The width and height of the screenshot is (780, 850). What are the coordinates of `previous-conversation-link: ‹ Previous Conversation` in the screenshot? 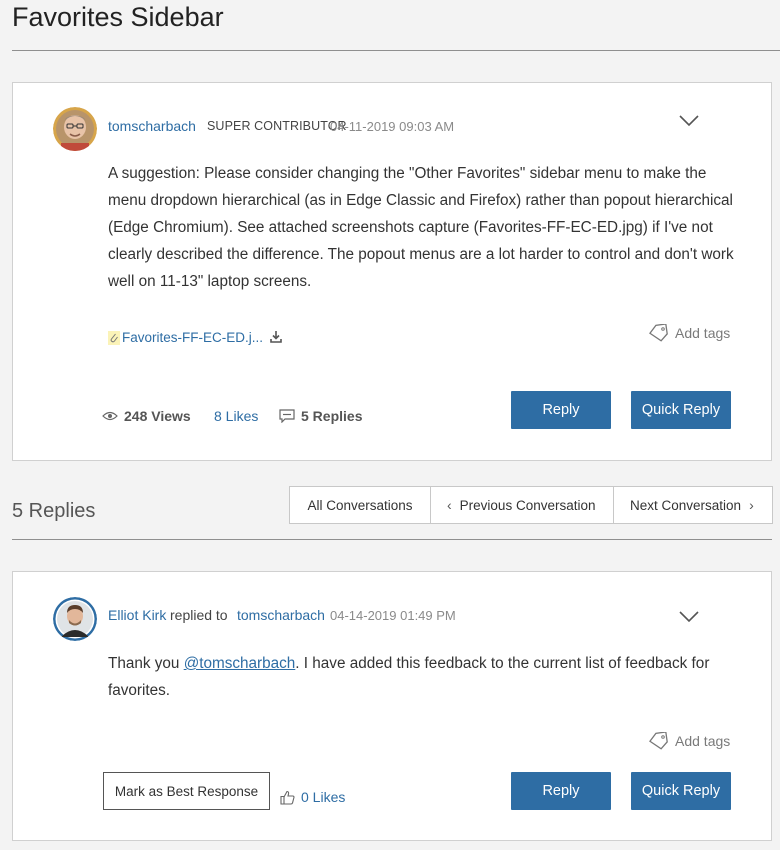 It's located at (522, 505).